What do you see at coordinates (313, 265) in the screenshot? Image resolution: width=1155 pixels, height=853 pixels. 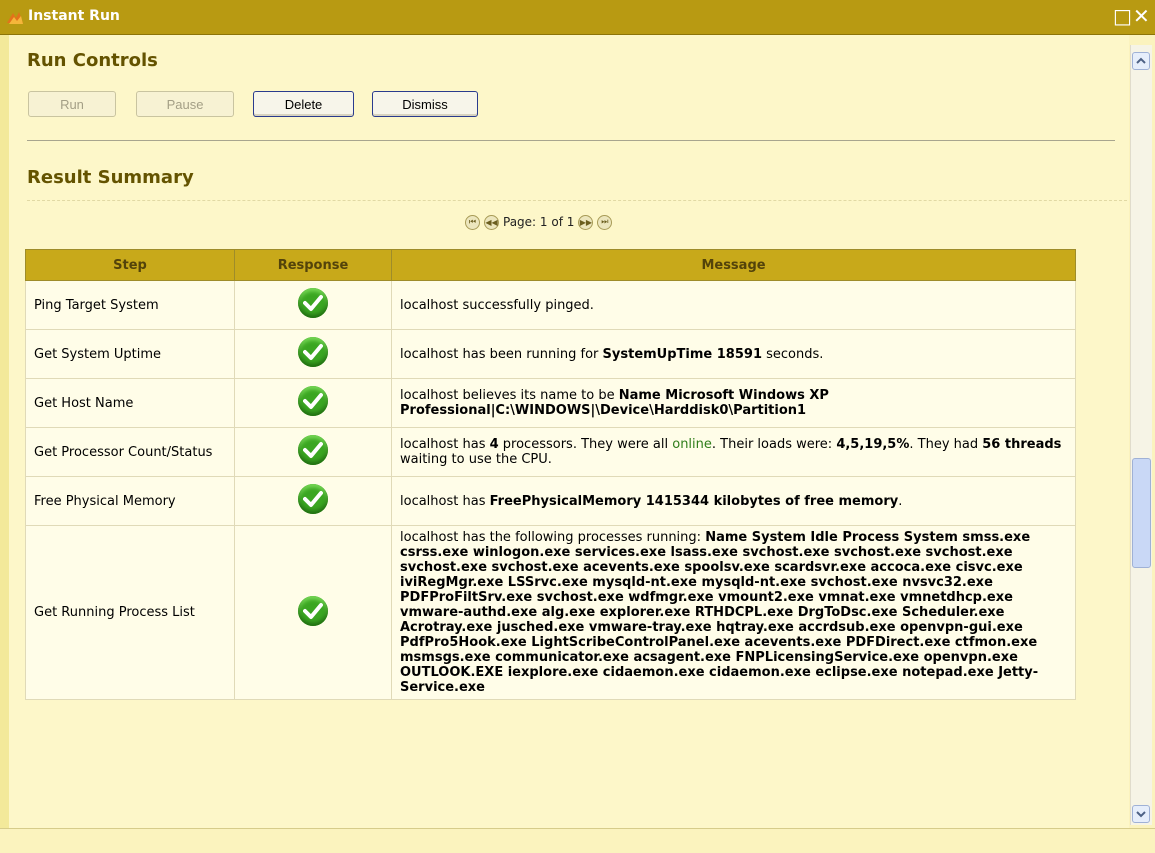 I see `column-header-response: Response` at bounding box center [313, 265].